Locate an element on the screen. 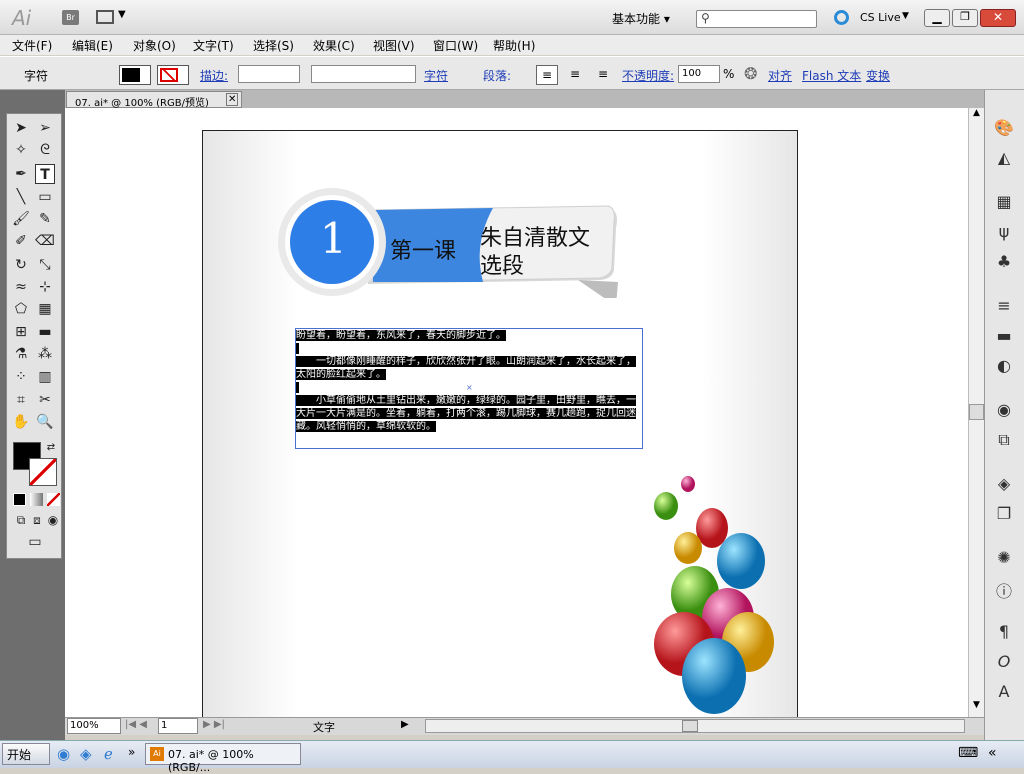  swatches-icon: ▦ is located at coordinates (1004, 202).